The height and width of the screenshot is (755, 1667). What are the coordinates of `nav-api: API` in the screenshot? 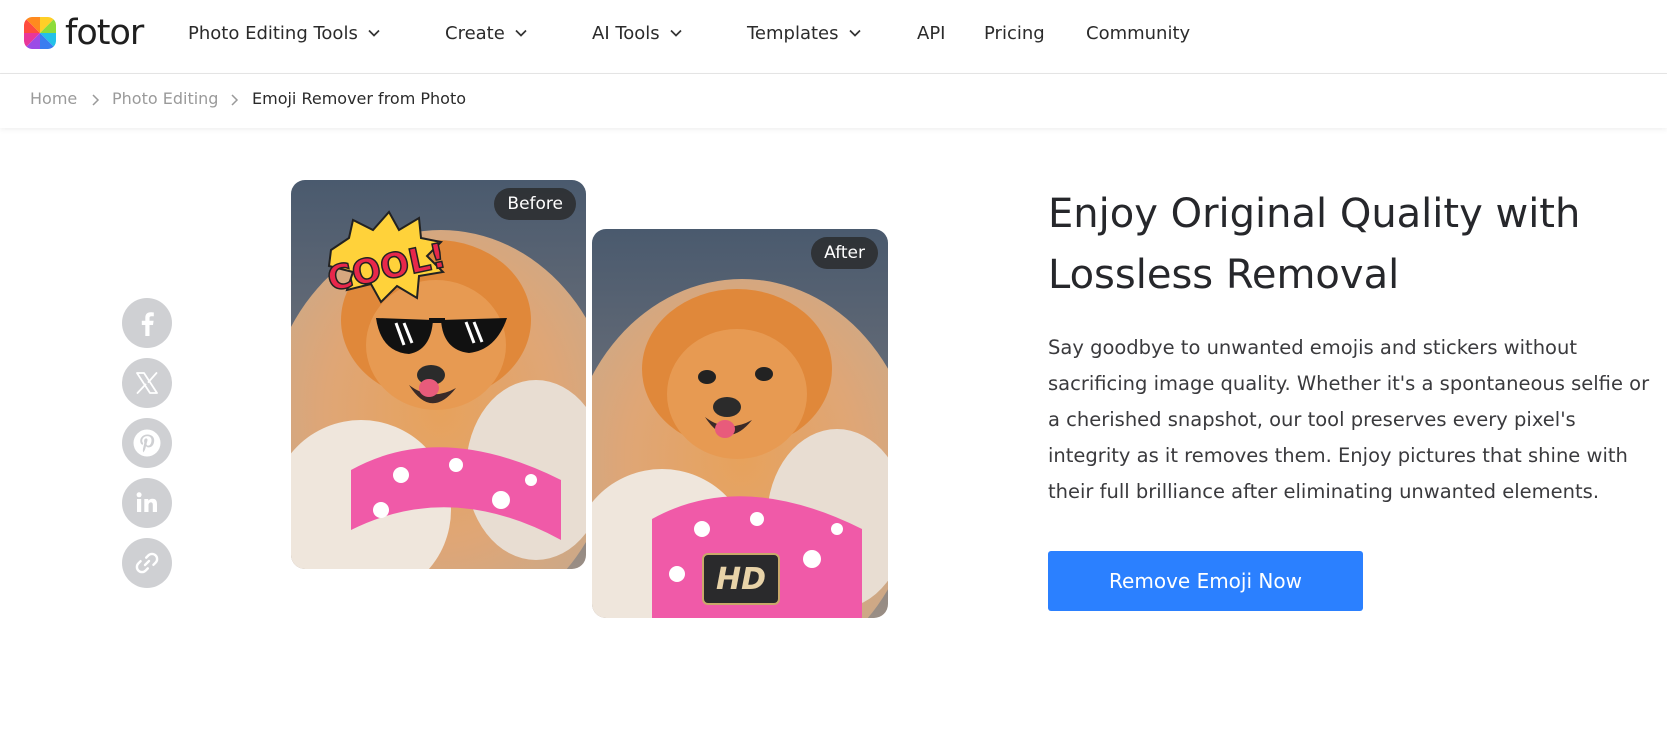 It's located at (931, 33).